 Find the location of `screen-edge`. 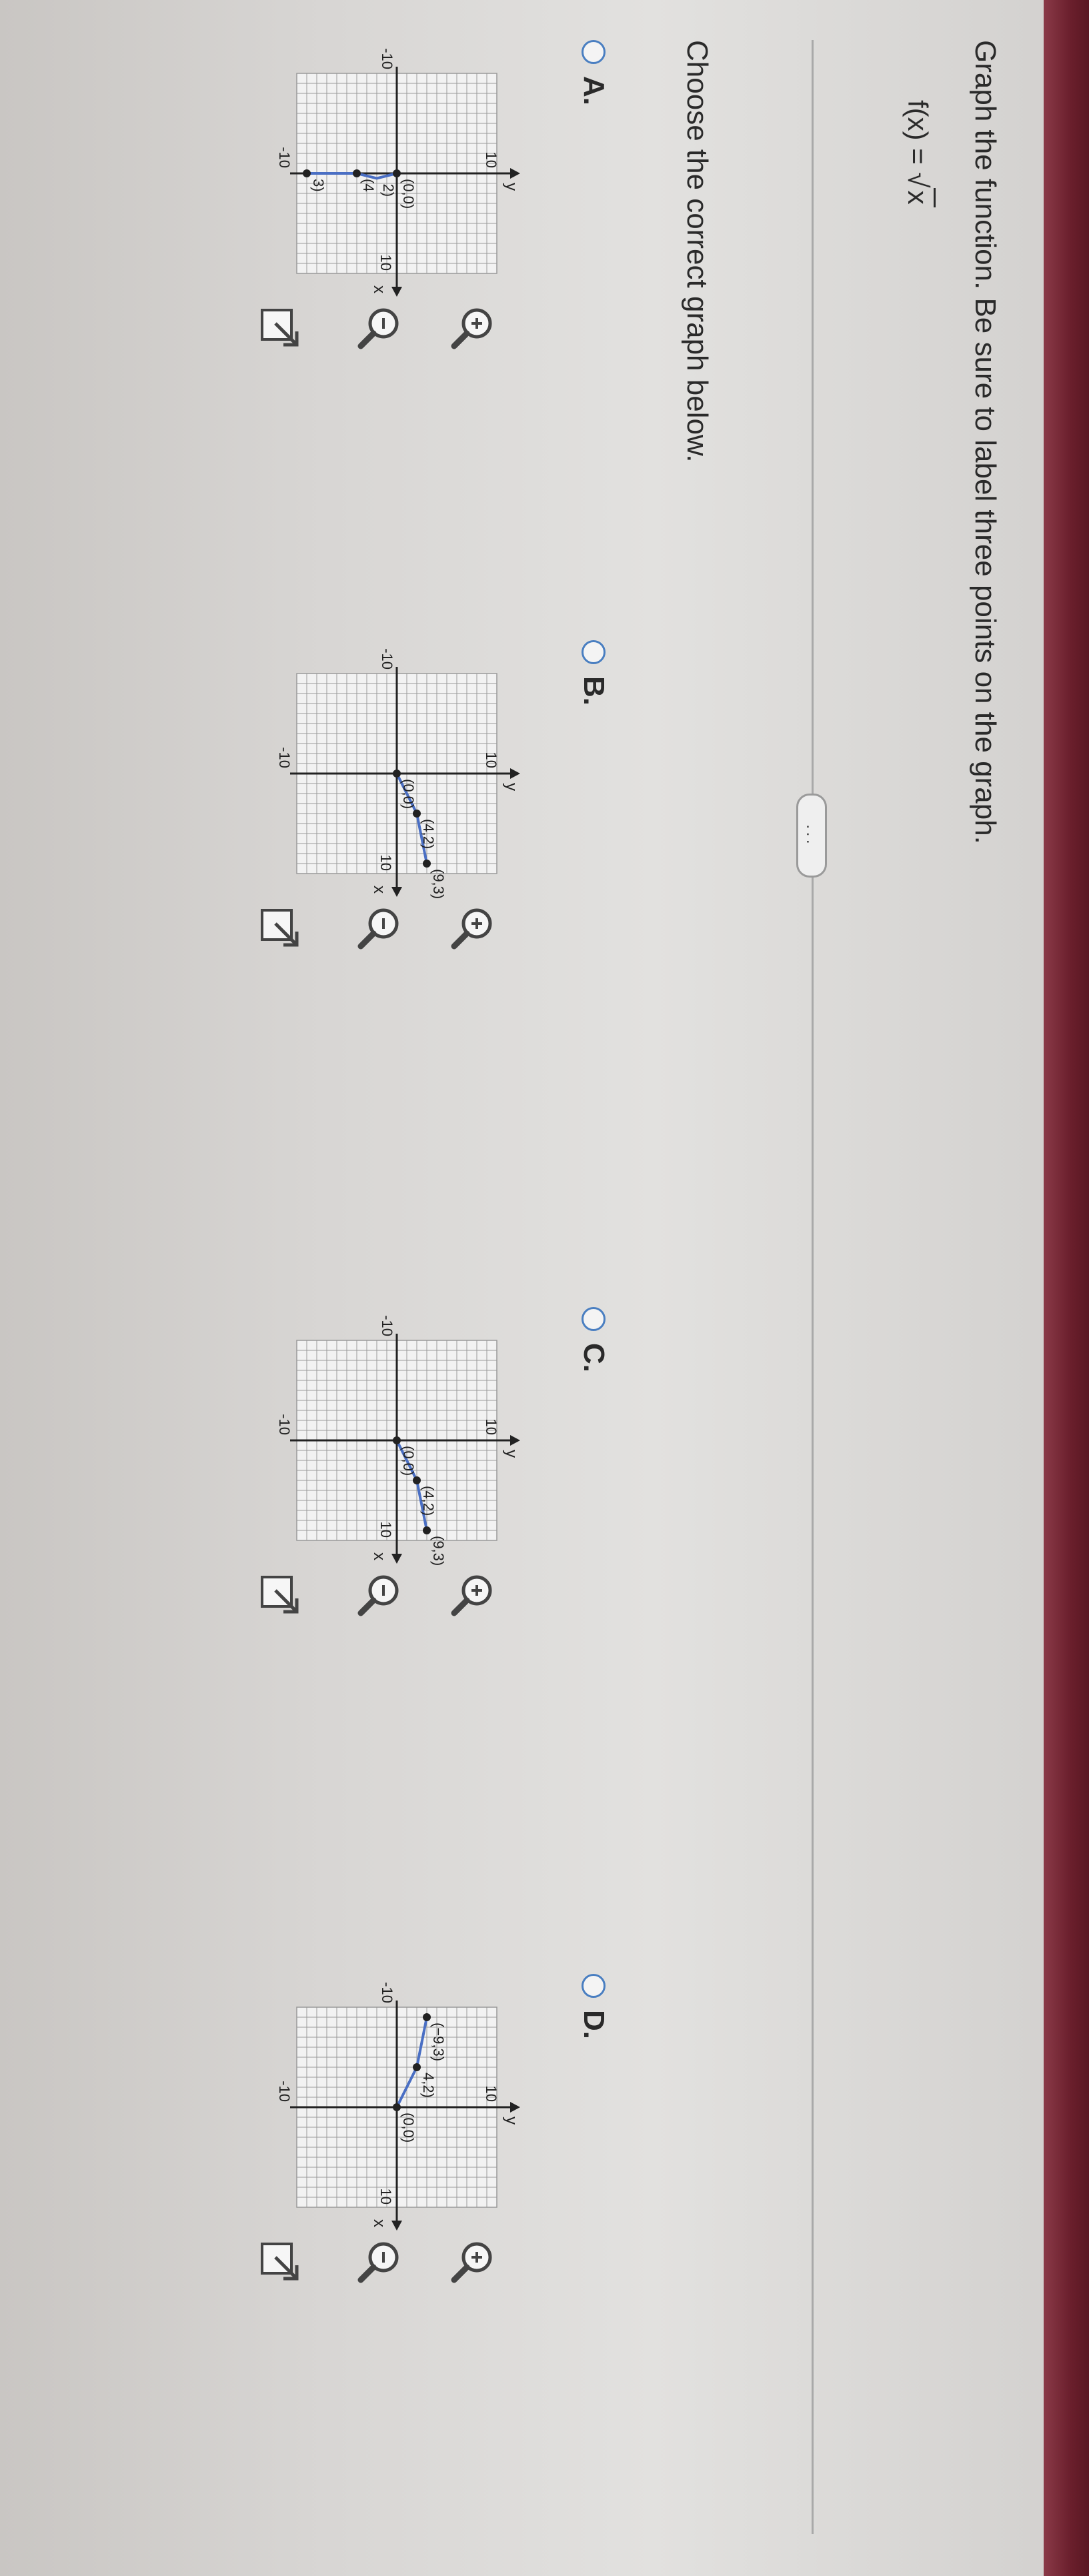

screen-edge is located at coordinates (1067, 1288).